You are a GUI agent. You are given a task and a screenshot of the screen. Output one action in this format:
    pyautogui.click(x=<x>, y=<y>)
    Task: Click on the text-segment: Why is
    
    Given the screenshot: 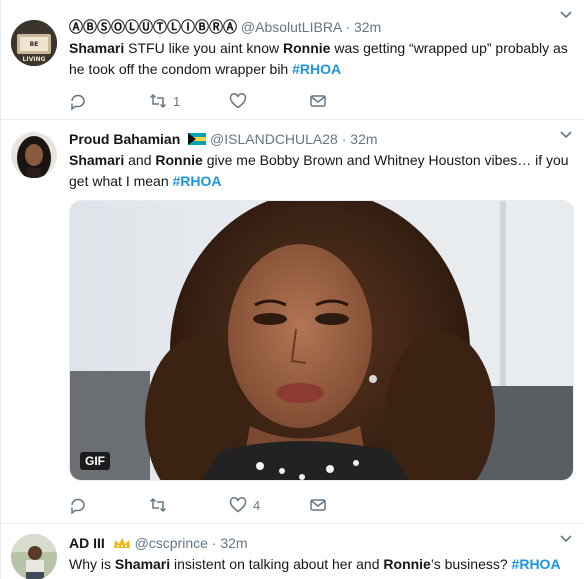 What is the action you would take?
    pyautogui.click(x=92, y=564)
    